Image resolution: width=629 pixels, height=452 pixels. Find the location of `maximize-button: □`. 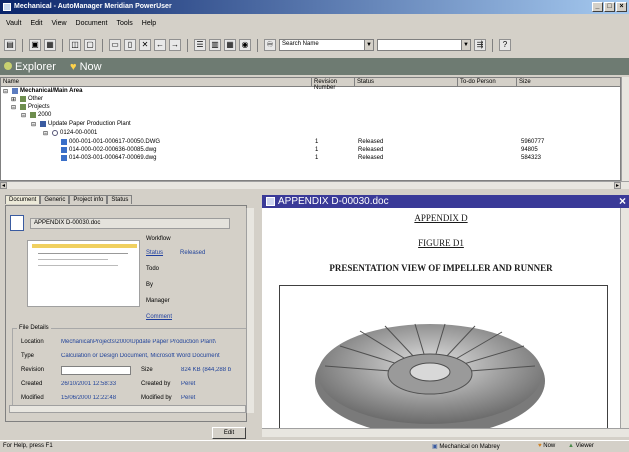

maximize-button: □ is located at coordinates (609, 7).